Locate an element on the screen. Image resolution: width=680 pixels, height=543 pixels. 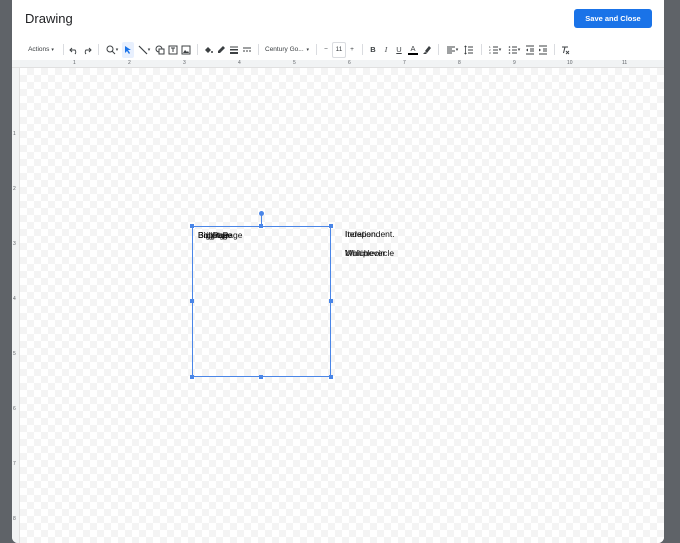
font-size-input: 11 is located at coordinates (339, 49).